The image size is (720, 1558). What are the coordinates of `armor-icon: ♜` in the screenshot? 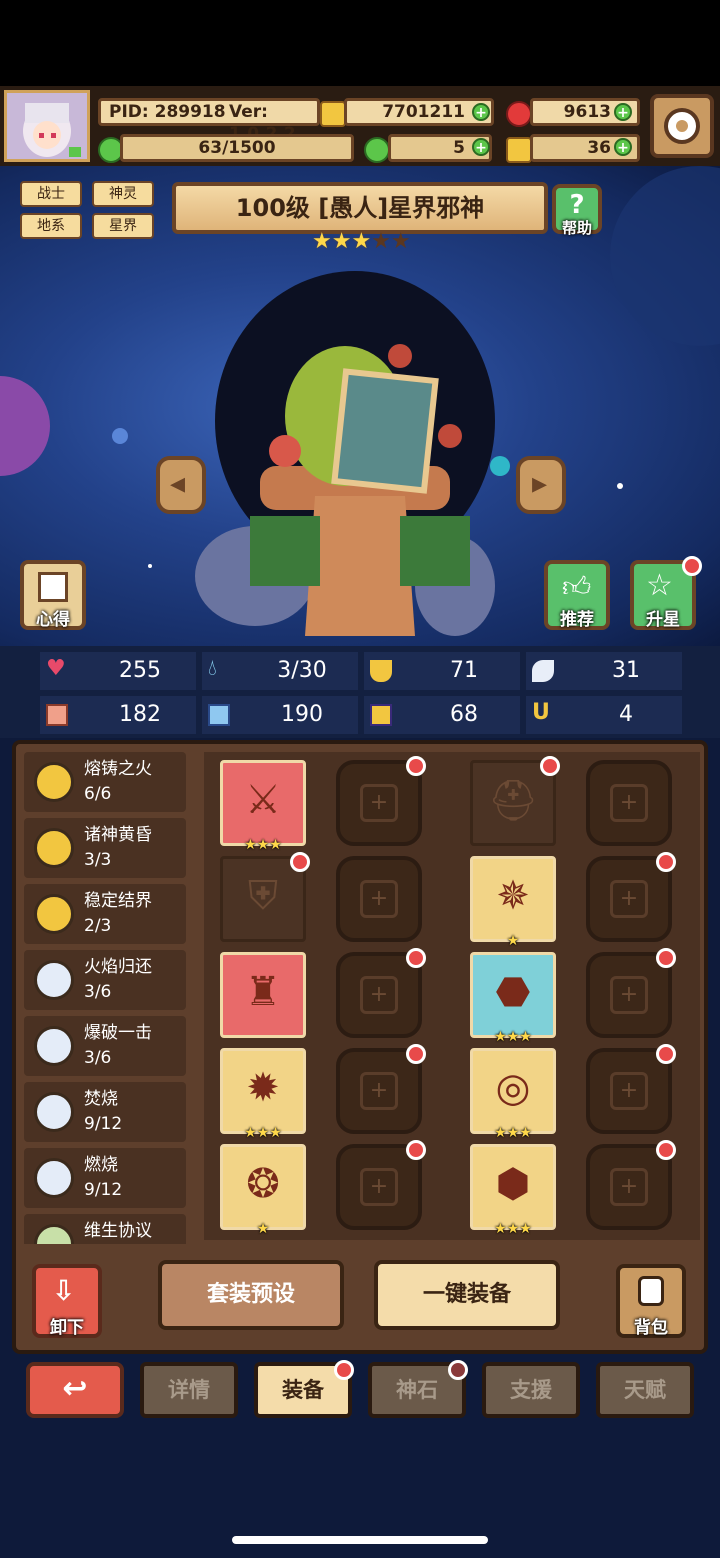 It's located at (263, 992).